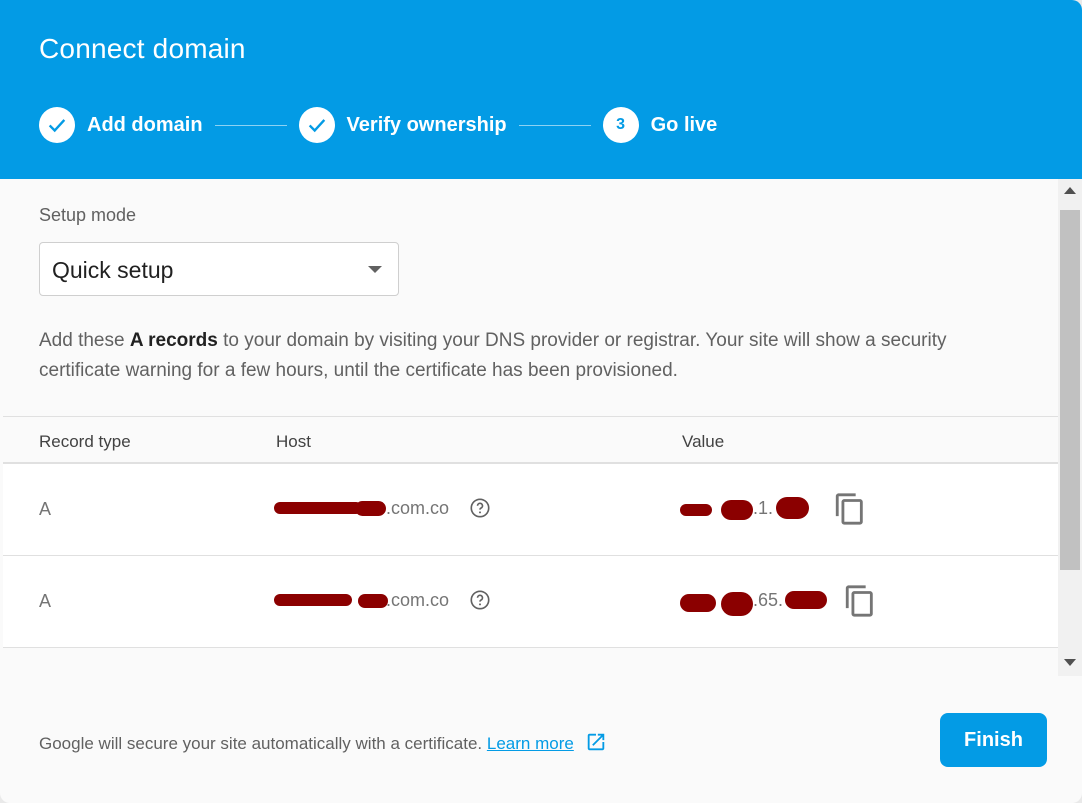 The width and height of the screenshot is (1082, 803). What do you see at coordinates (293, 441) in the screenshot?
I see `header-host: Host` at bounding box center [293, 441].